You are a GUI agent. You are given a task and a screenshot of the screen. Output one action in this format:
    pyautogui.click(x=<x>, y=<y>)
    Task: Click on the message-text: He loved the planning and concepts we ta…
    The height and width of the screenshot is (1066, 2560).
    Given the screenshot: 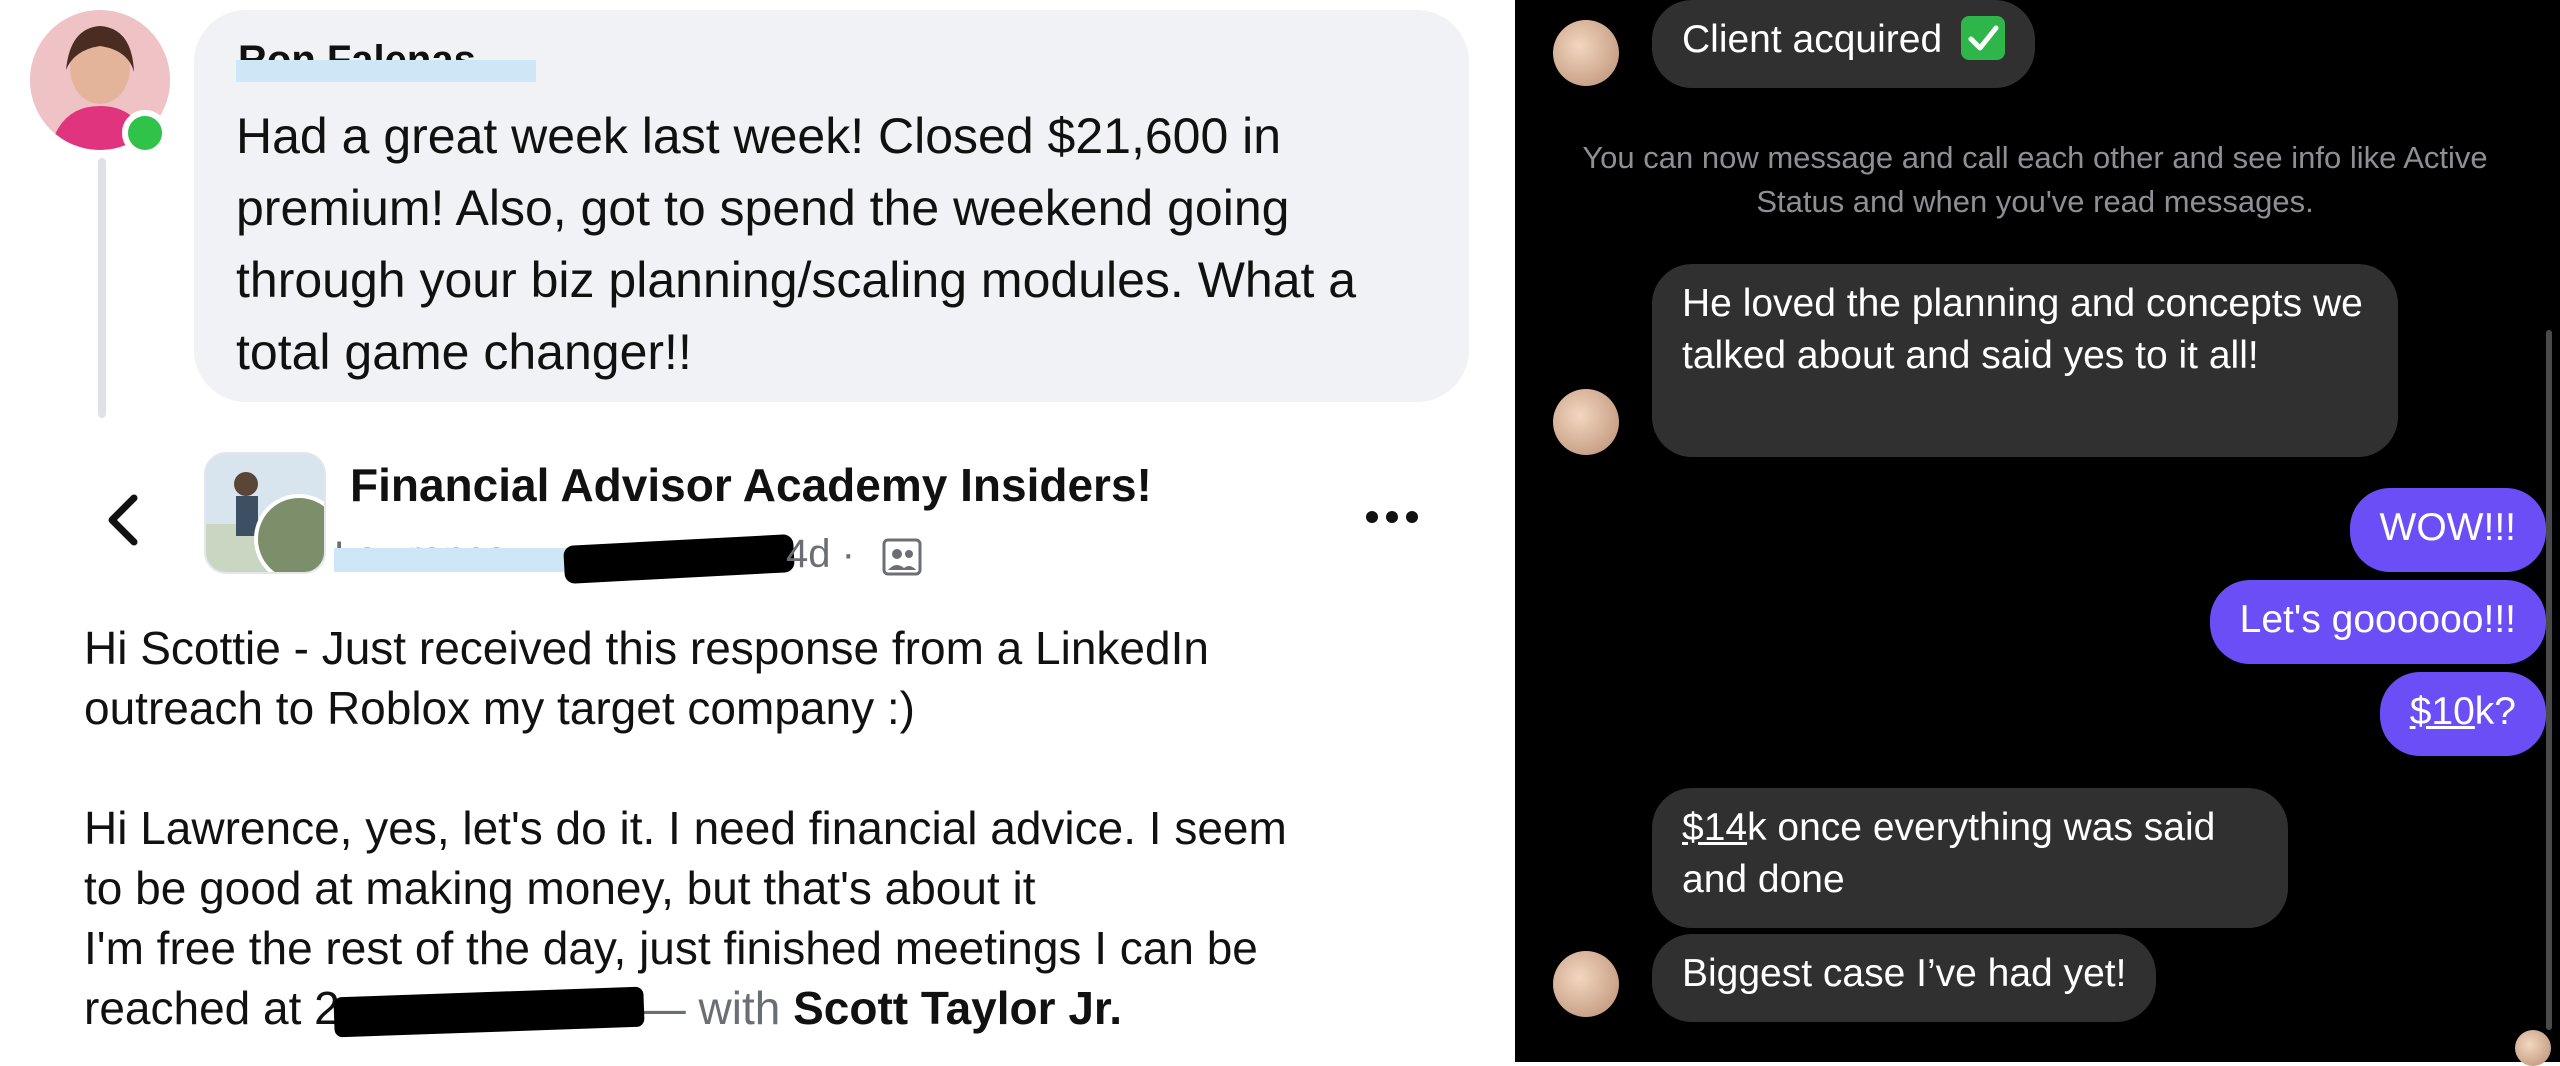 What is the action you would take?
    pyautogui.click(x=2022, y=329)
    